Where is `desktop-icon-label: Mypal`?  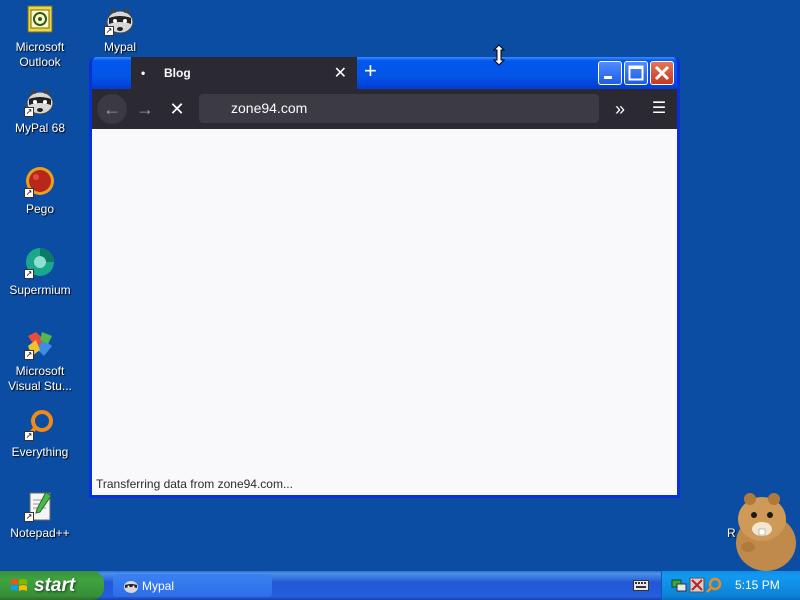 desktop-icon-label: Mypal is located at coordinates (119, 47).